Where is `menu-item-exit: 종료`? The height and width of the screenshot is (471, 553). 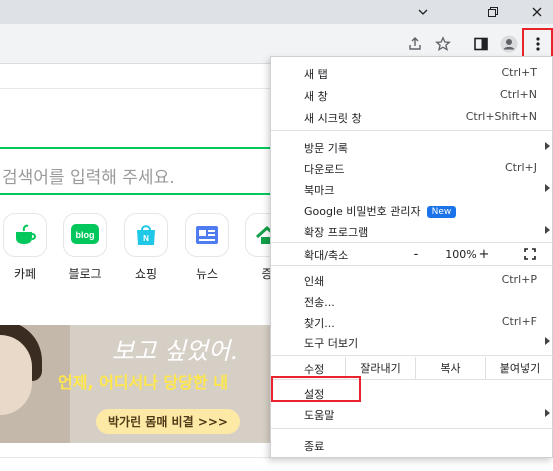 menu-item-exit: 종료 is located at coordinates (412, 445).